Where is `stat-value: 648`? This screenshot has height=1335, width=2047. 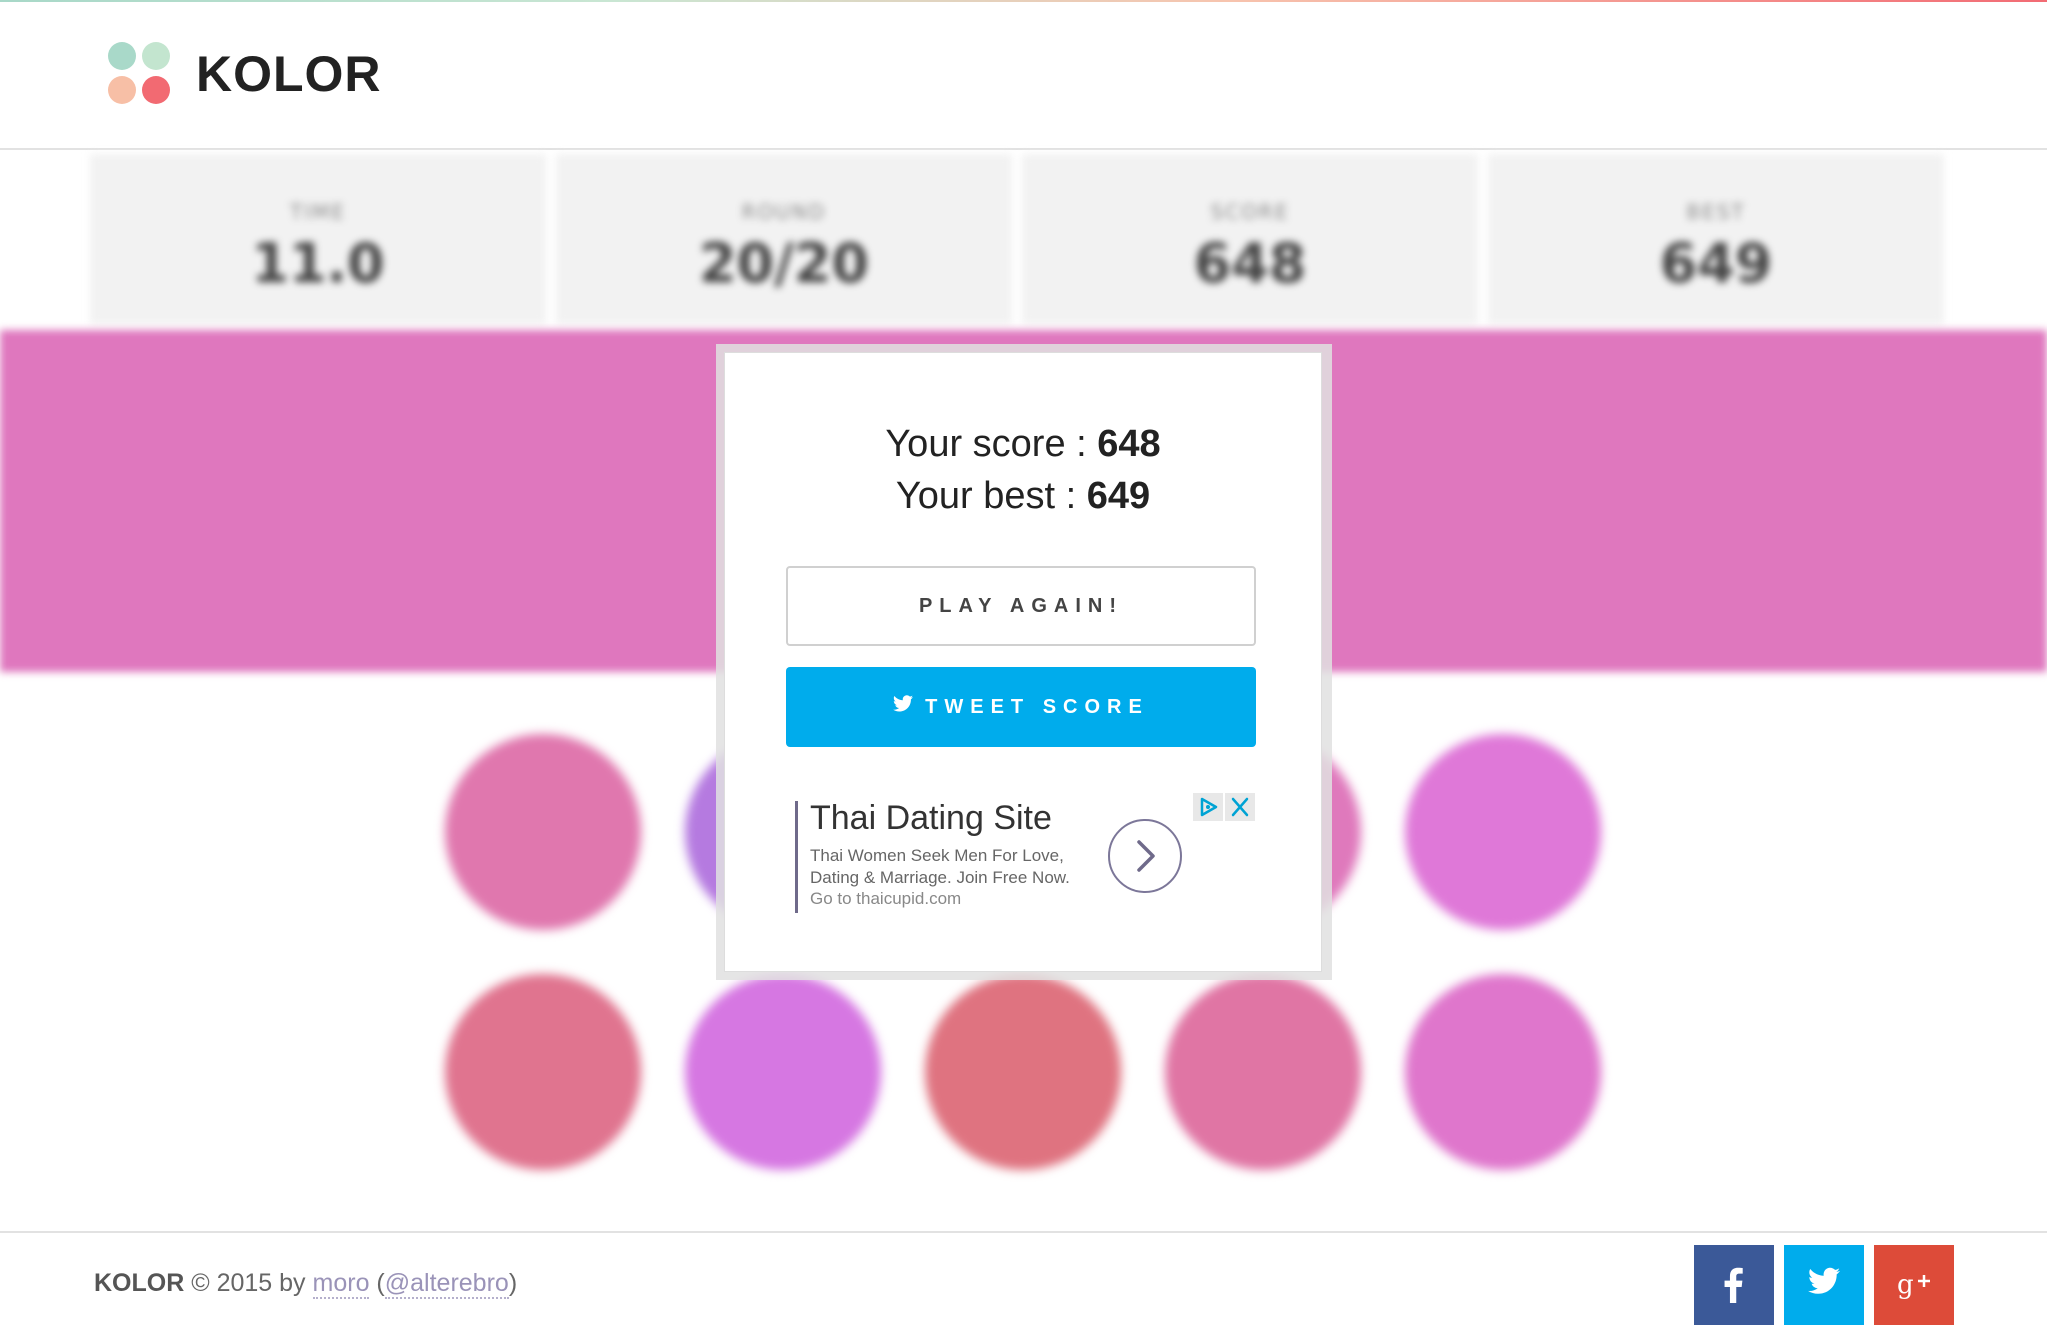
stat-value: 648 is located at coordinates (1250, 263).